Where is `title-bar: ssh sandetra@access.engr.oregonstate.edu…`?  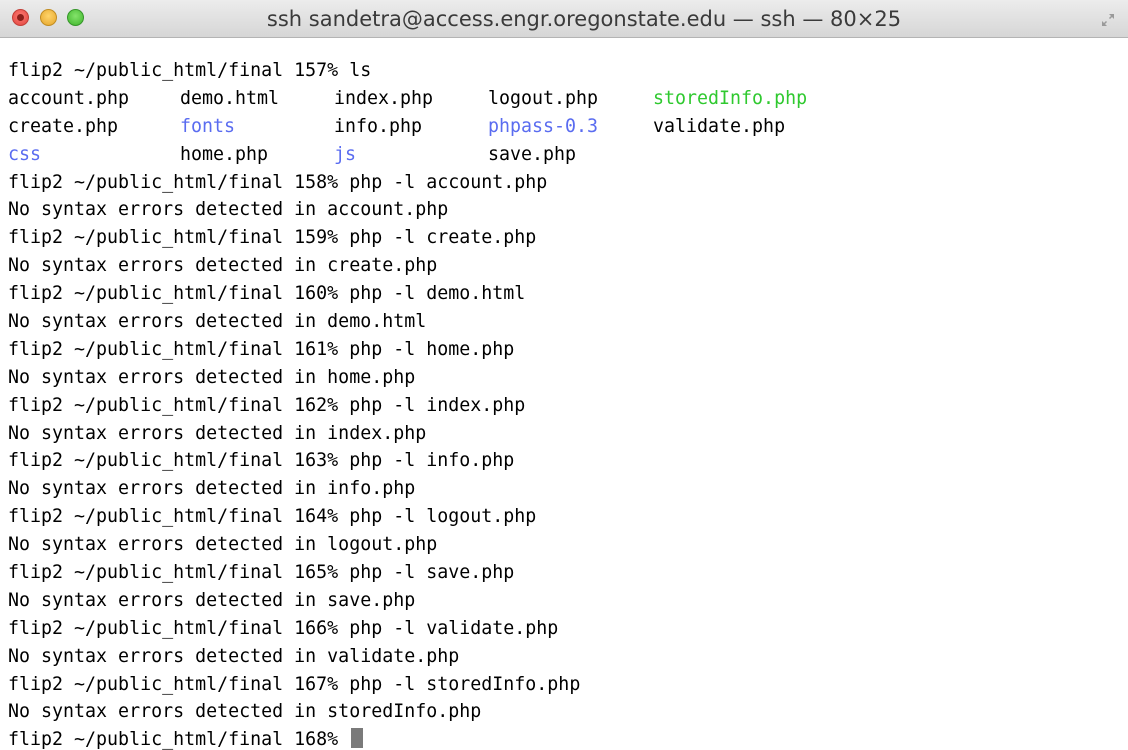
title-bar: ssh sandetra@access.engr.oregonstate.edu… is located at coordinates (564, 19).